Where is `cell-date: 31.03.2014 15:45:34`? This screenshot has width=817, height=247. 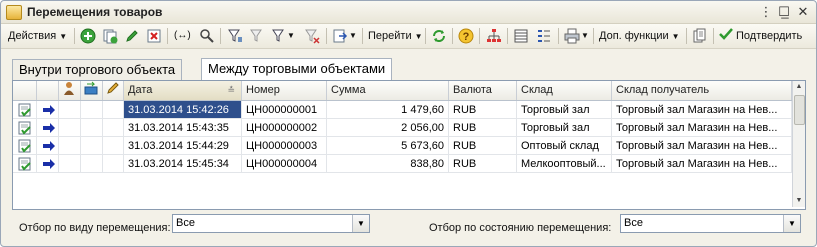
cell-date: 31.03.2014 15:45:34 is located at coordinates (183, 164).